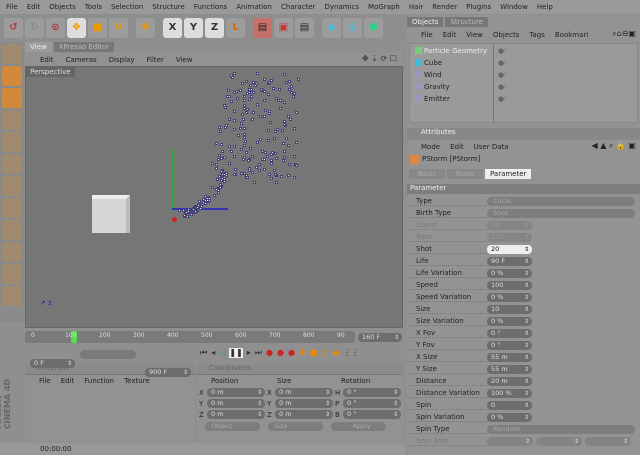  What do you see at coordinates (145, 27) in the screenshot?
I see `add-icon: ✚` at bounding box center [145, 27].